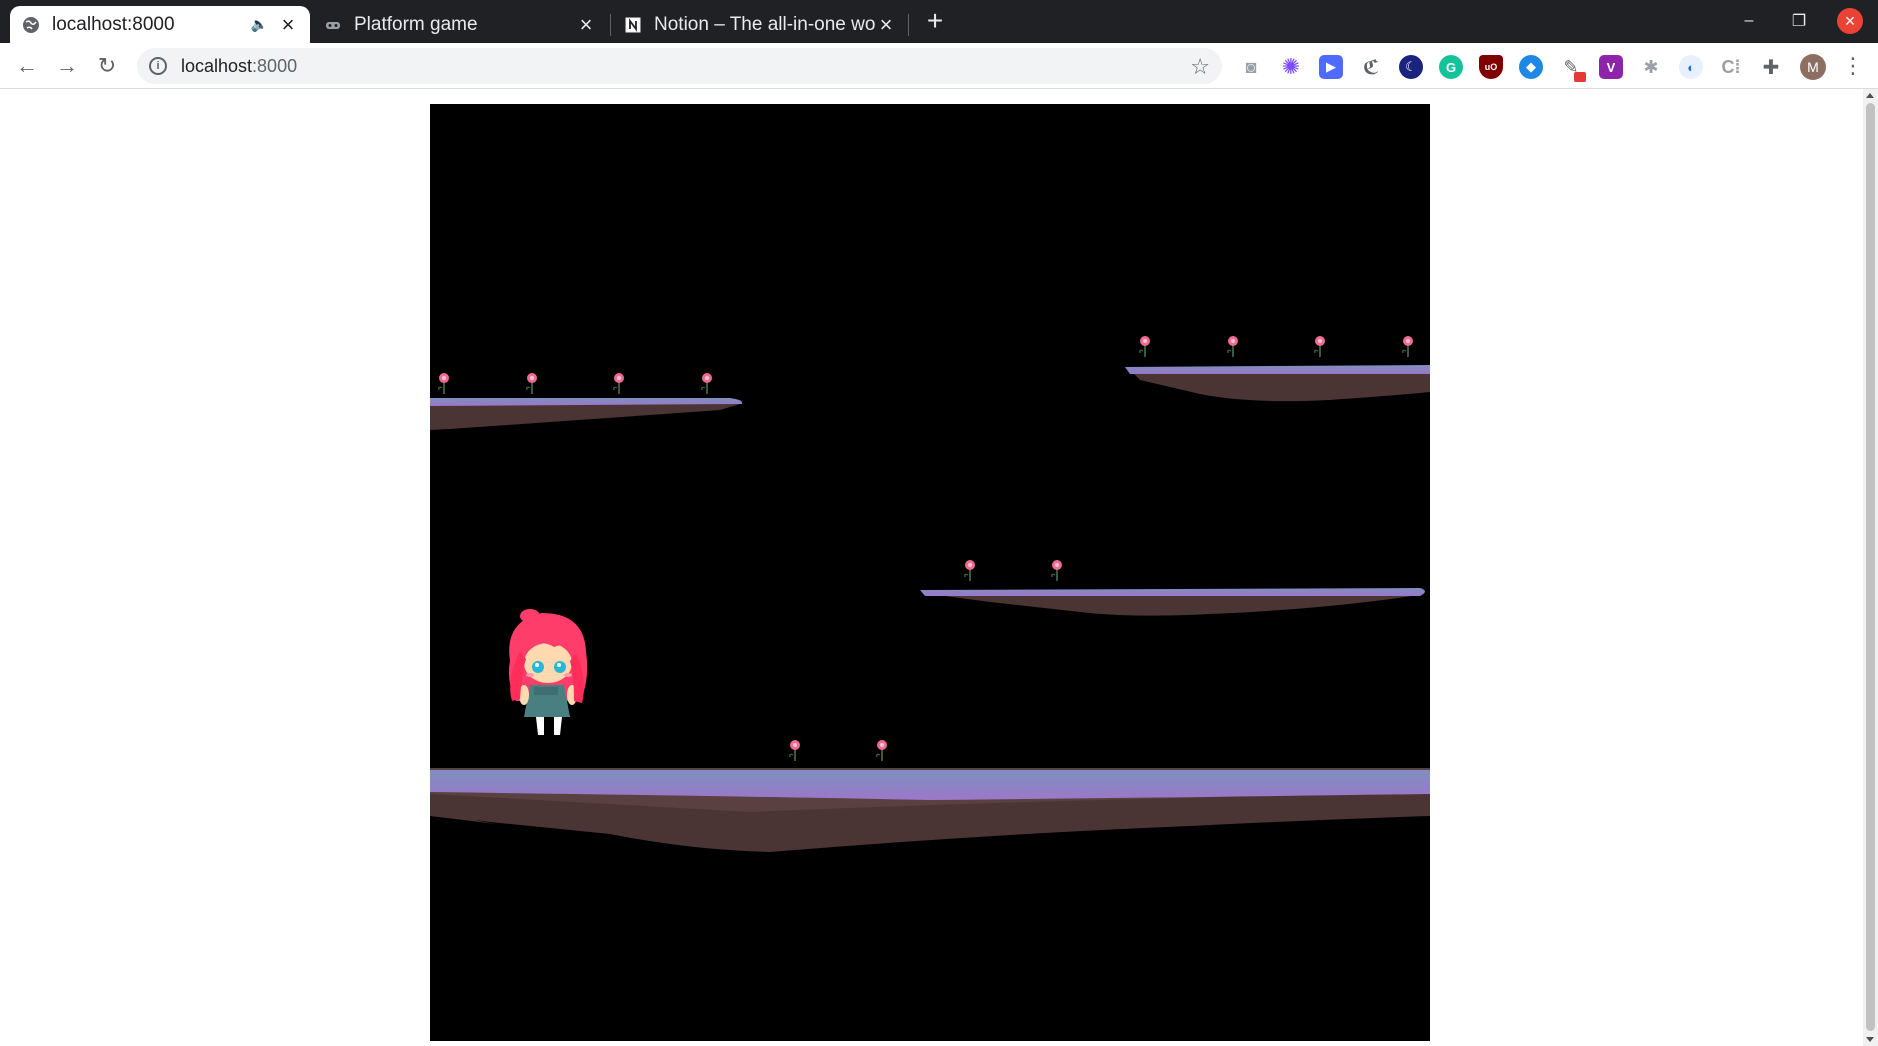 The height and width of the screenshot is (1046, 1878). I want to click on tab-title: localhost:8000, so click(113, 24).